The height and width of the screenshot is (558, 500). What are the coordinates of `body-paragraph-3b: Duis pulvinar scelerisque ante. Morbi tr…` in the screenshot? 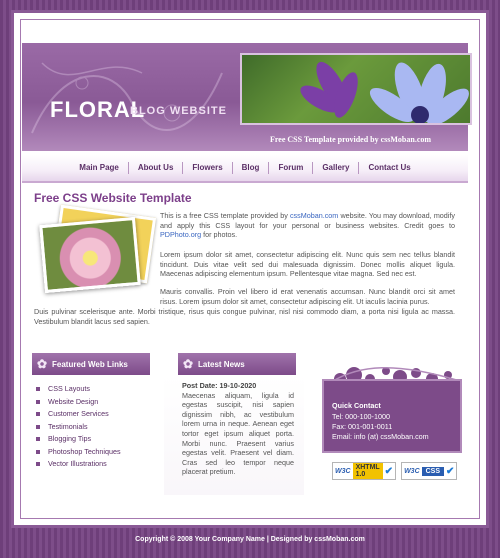 It's located at (244, 316).